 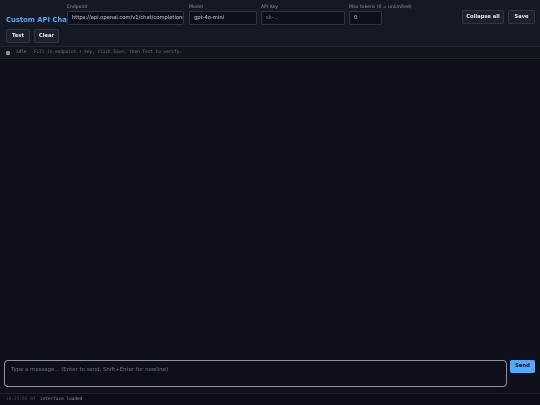 I want to click on endpoint-label: Endpoint, so click(x=77, y=7).